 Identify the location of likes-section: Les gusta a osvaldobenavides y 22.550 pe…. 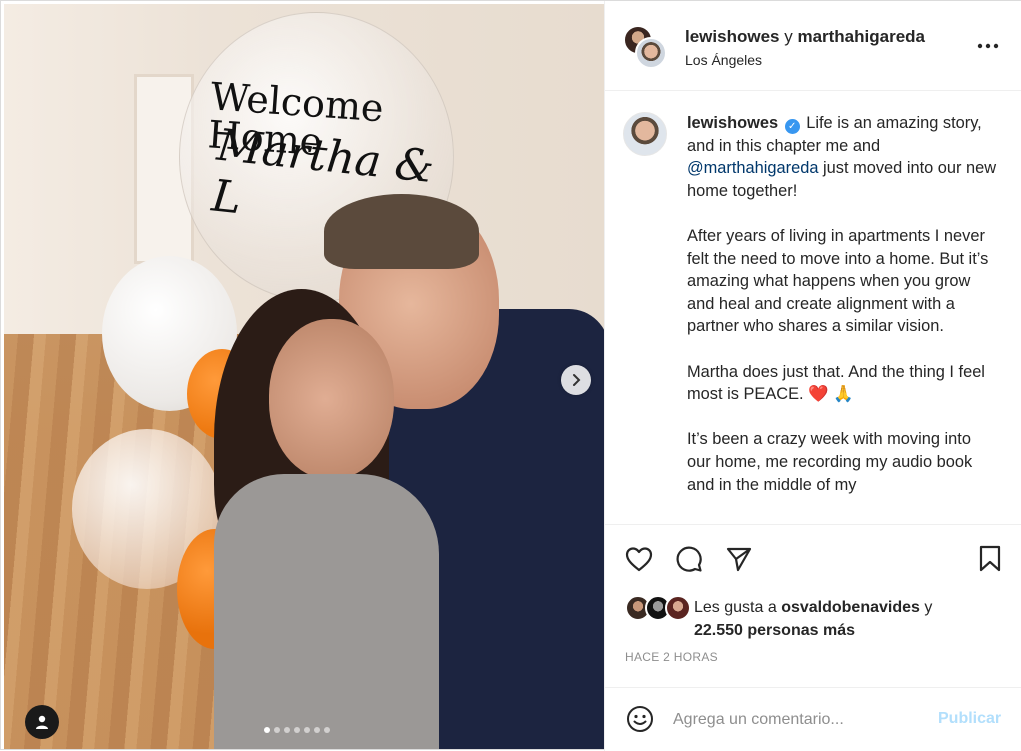
(813, 616).